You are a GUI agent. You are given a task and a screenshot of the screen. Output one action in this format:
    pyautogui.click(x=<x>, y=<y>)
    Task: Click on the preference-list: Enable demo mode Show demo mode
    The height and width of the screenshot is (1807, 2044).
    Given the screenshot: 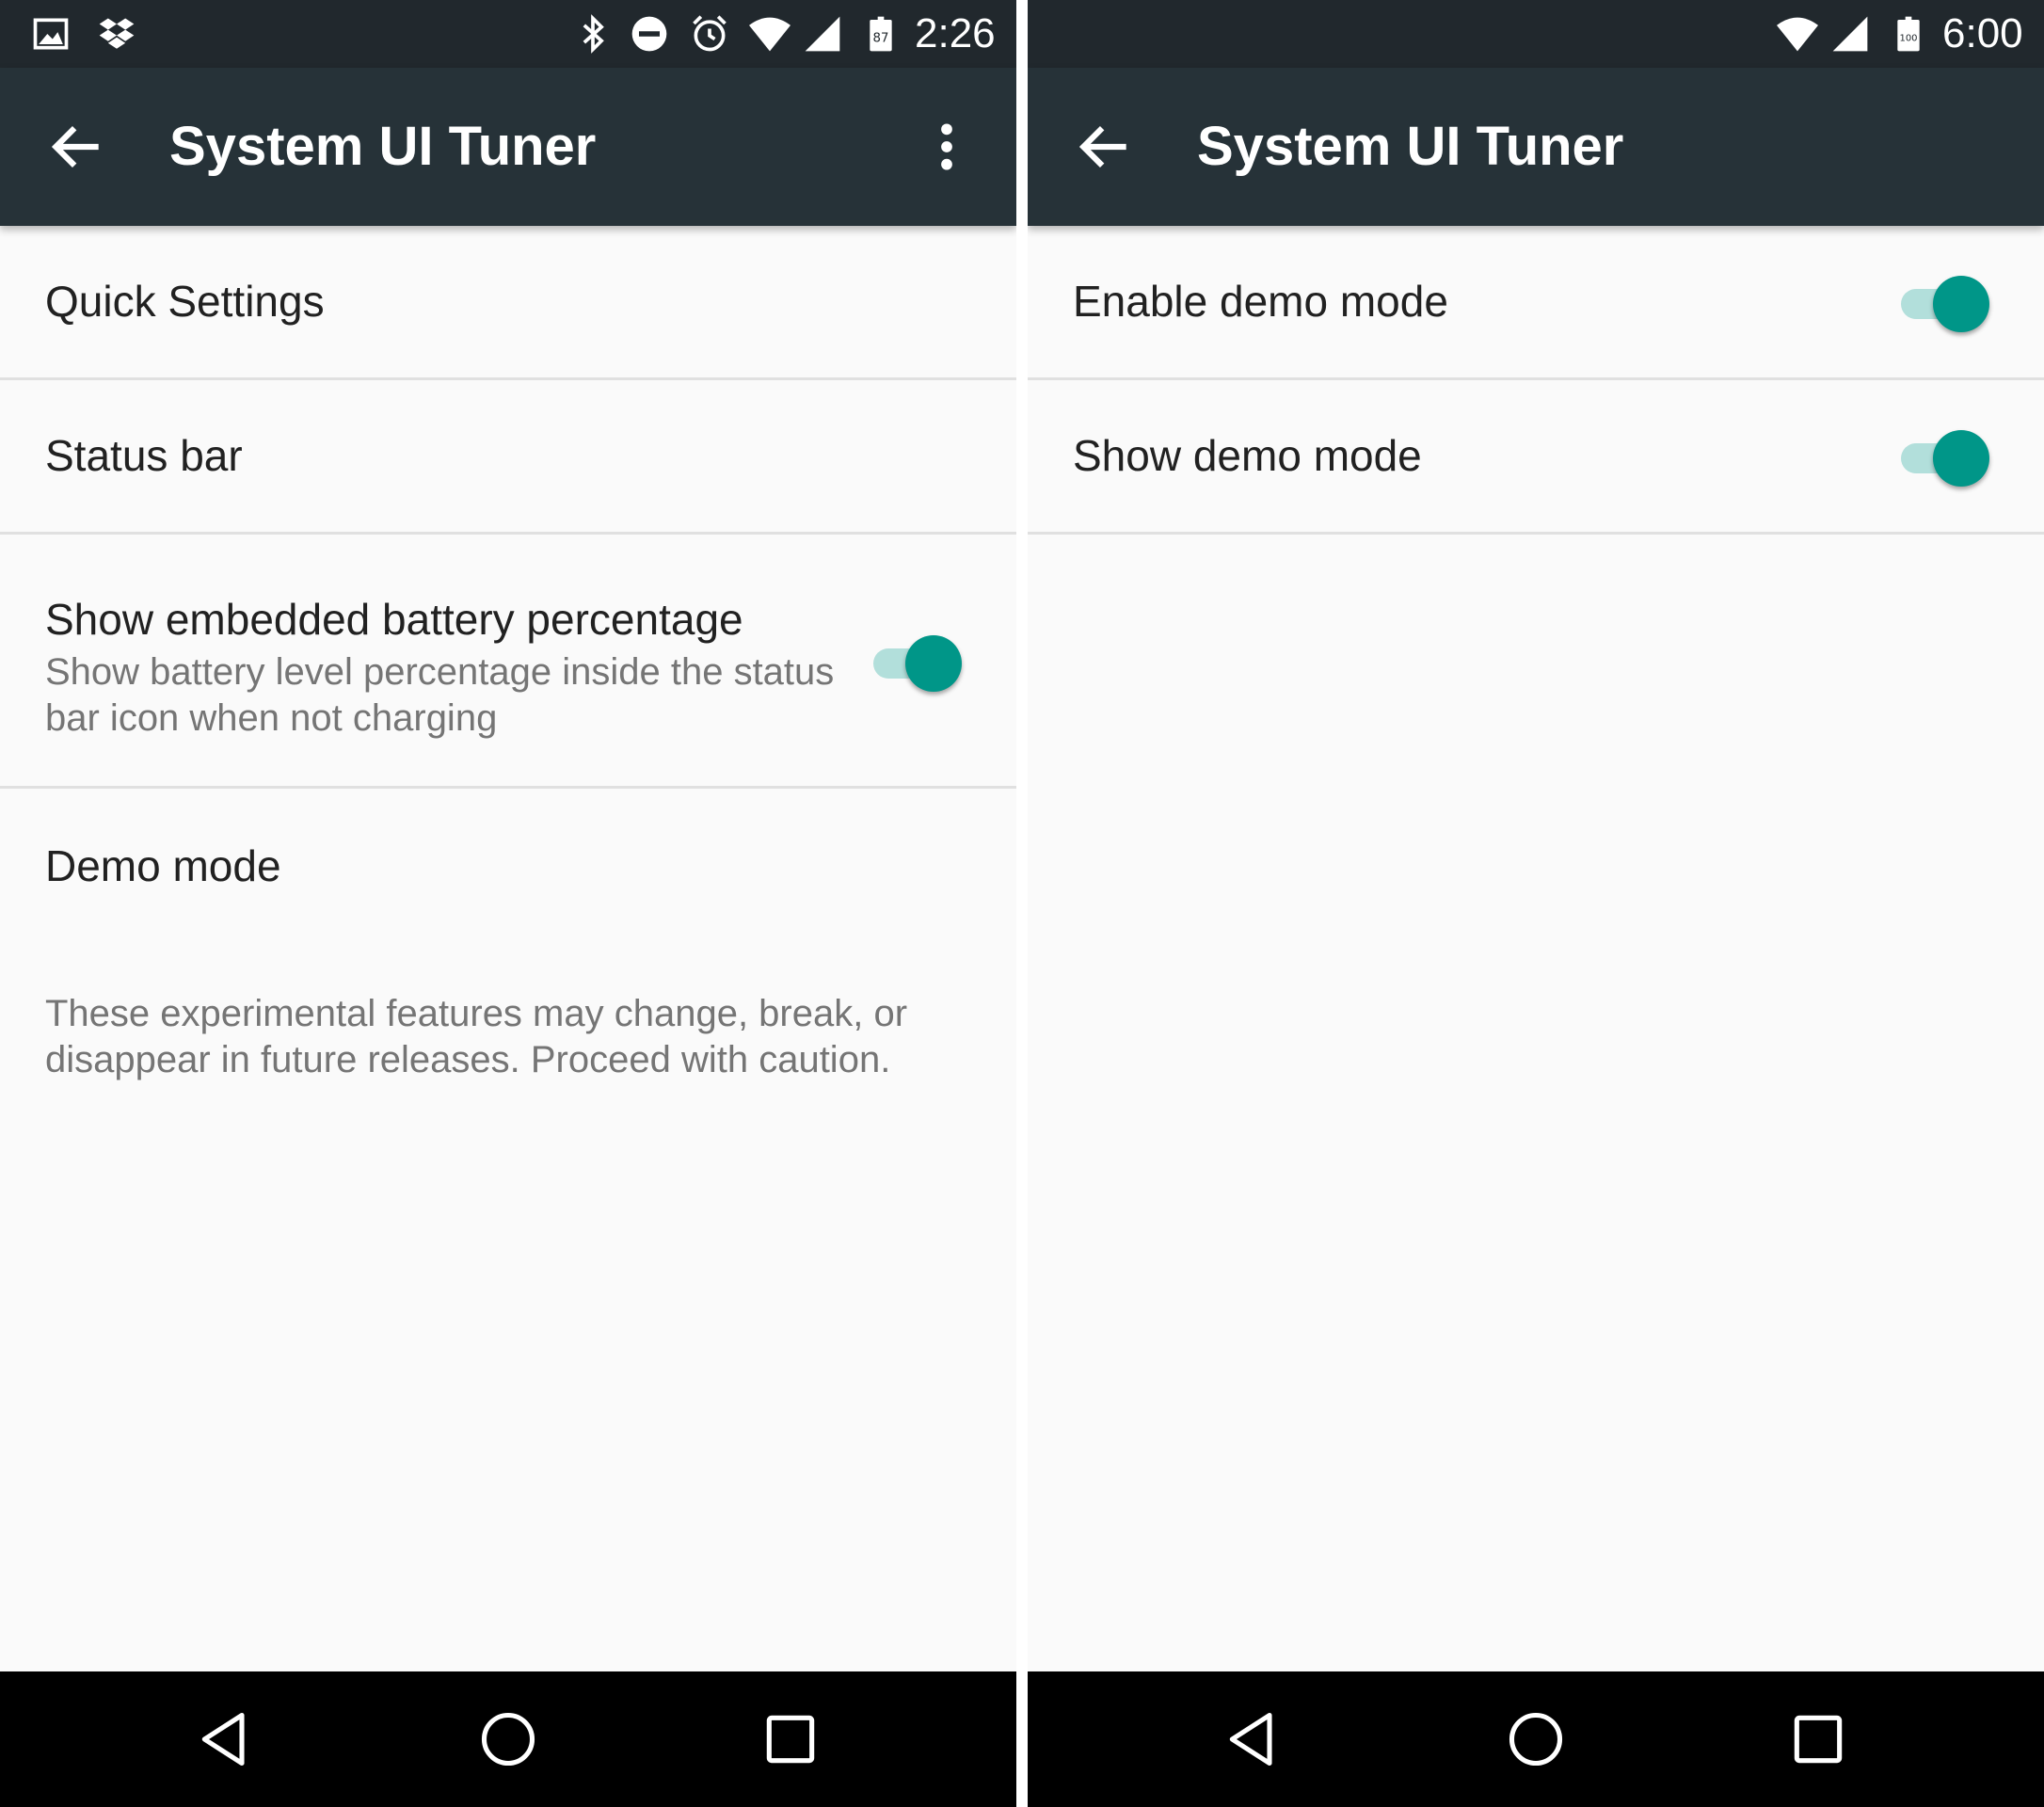 What is the action you would take?
    pyautogui.click(x=1536, y=381)
    